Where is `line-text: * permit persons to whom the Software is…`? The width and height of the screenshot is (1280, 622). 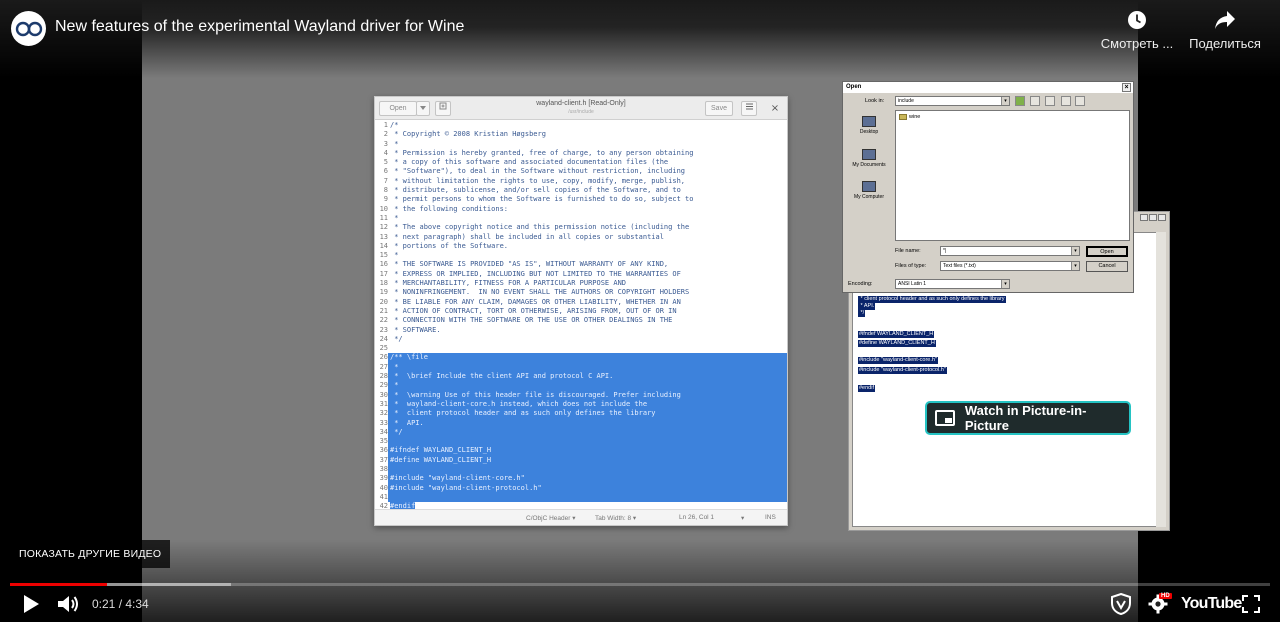 line-text: * permit persons to whom the Software is… is located at coordinates (542, 199).